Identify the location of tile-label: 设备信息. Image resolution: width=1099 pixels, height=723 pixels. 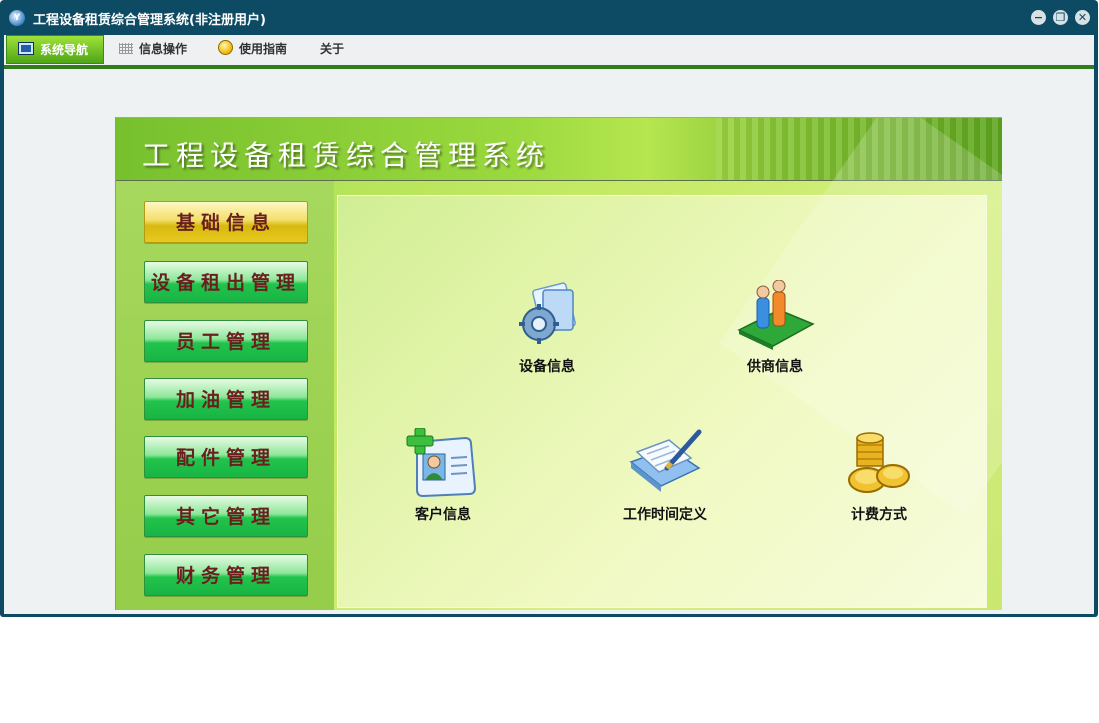
(547, 367).